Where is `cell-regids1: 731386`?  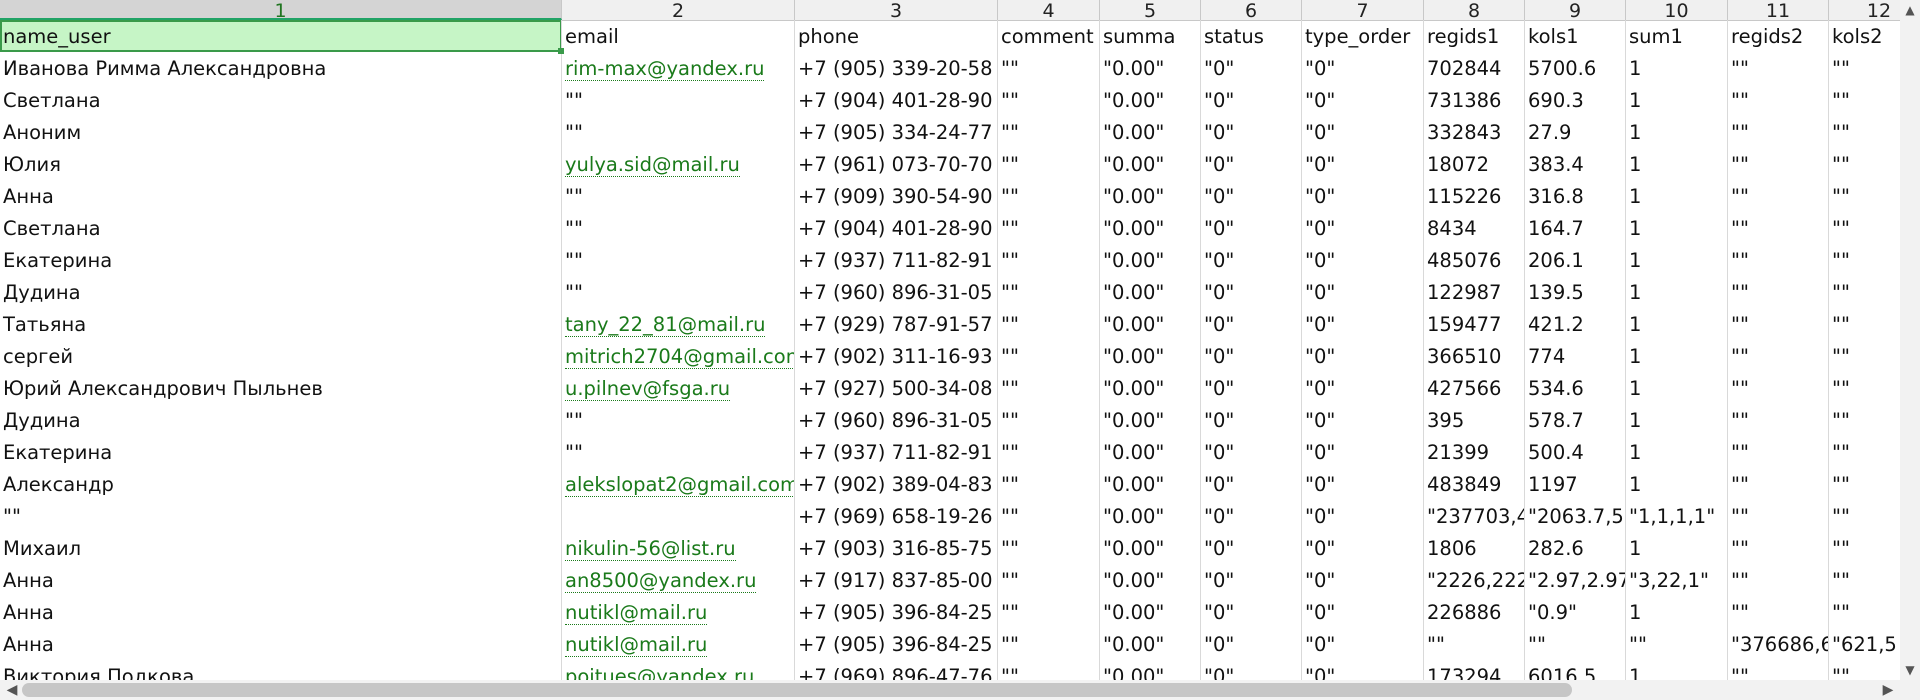 cell-regids1: 731386 is located at coordinates (1474, 100).